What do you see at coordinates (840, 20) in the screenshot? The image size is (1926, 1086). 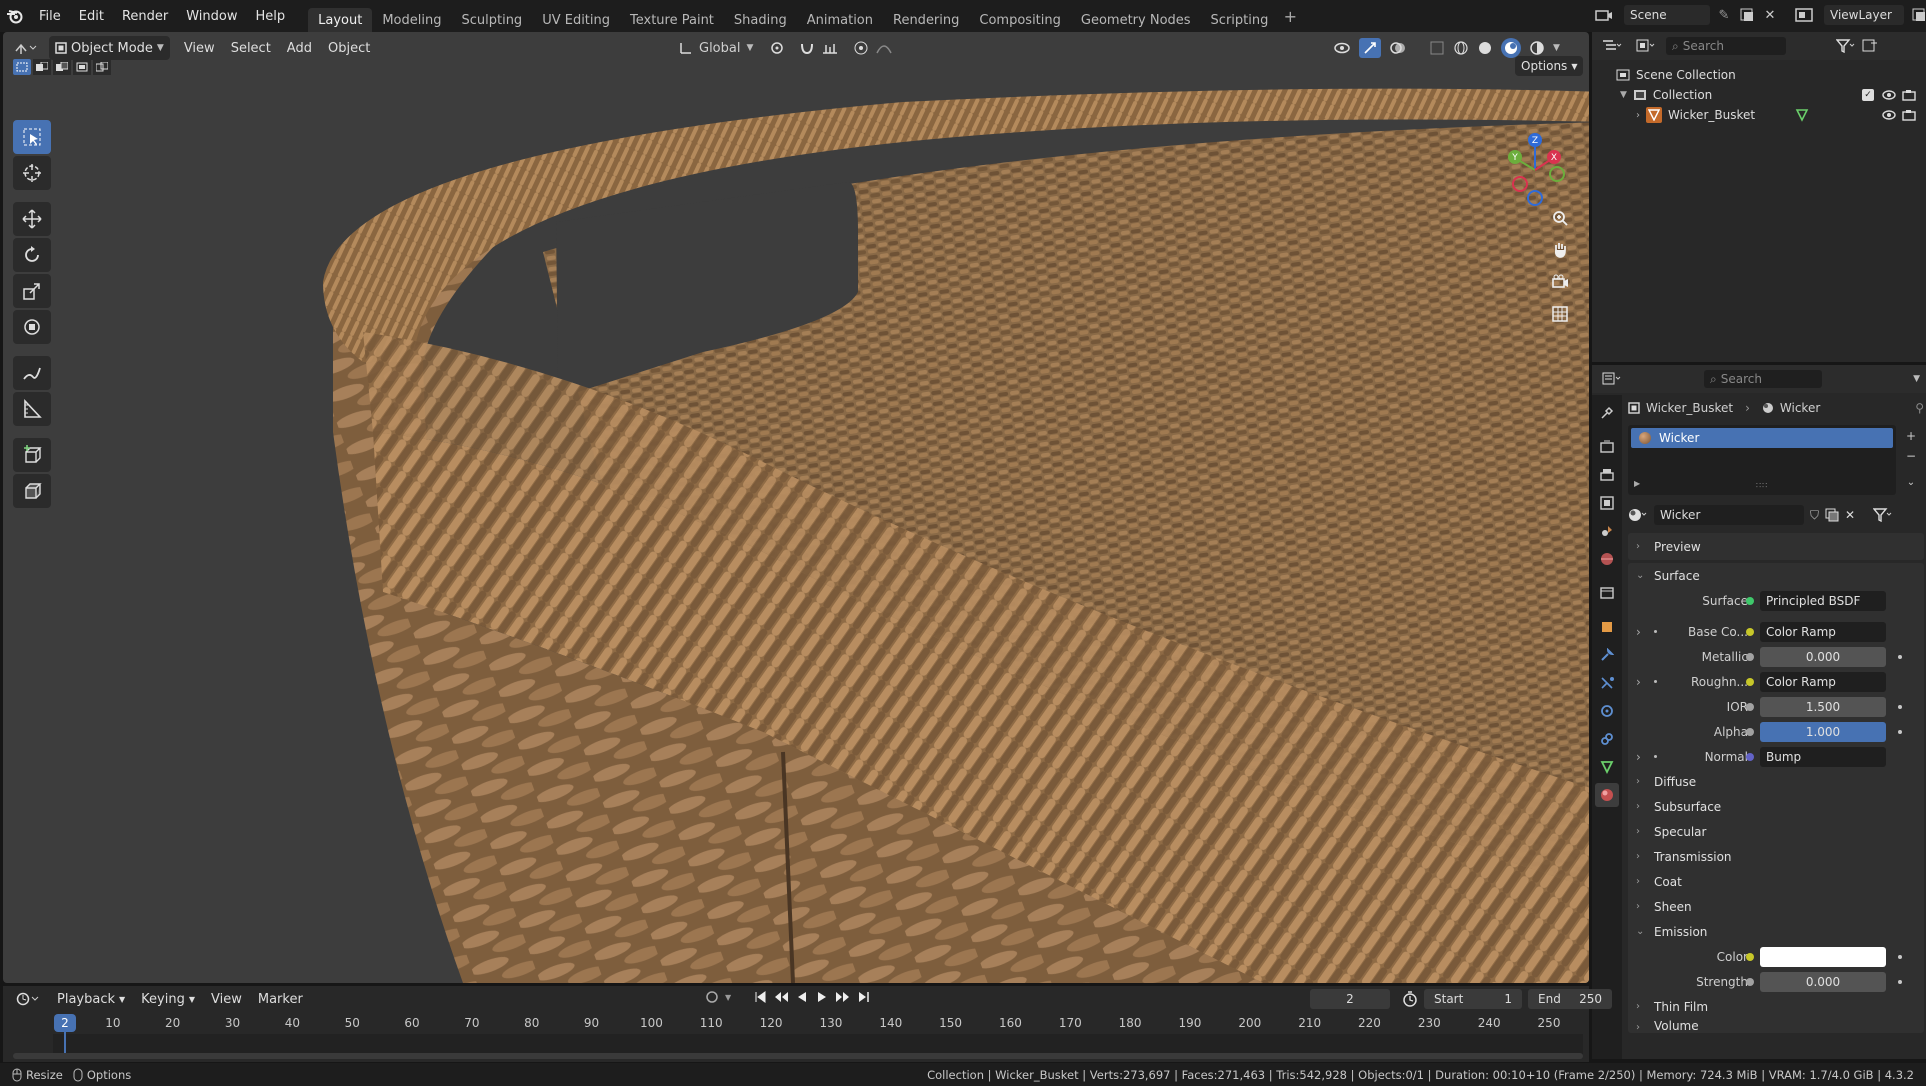 I see `tab-animation: Animation` at bounding box center [840, 20].